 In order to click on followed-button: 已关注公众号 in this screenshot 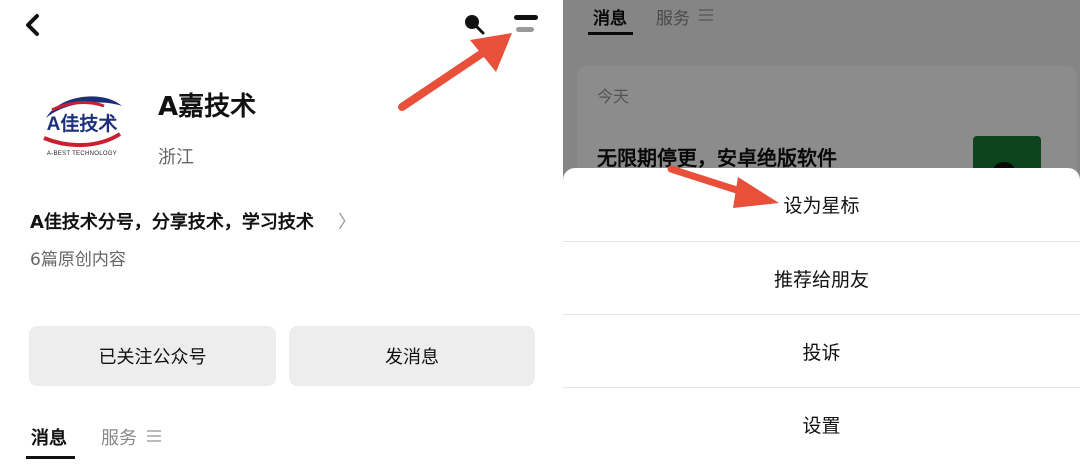, I will do `click(152, 356)`.